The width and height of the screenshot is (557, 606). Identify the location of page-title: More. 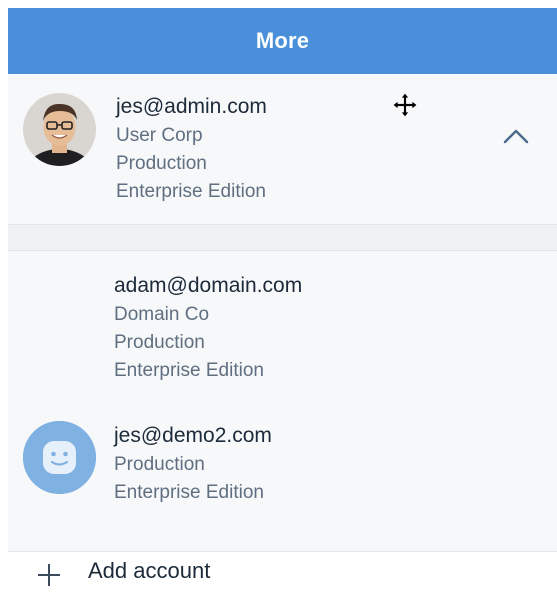
(282, 40).